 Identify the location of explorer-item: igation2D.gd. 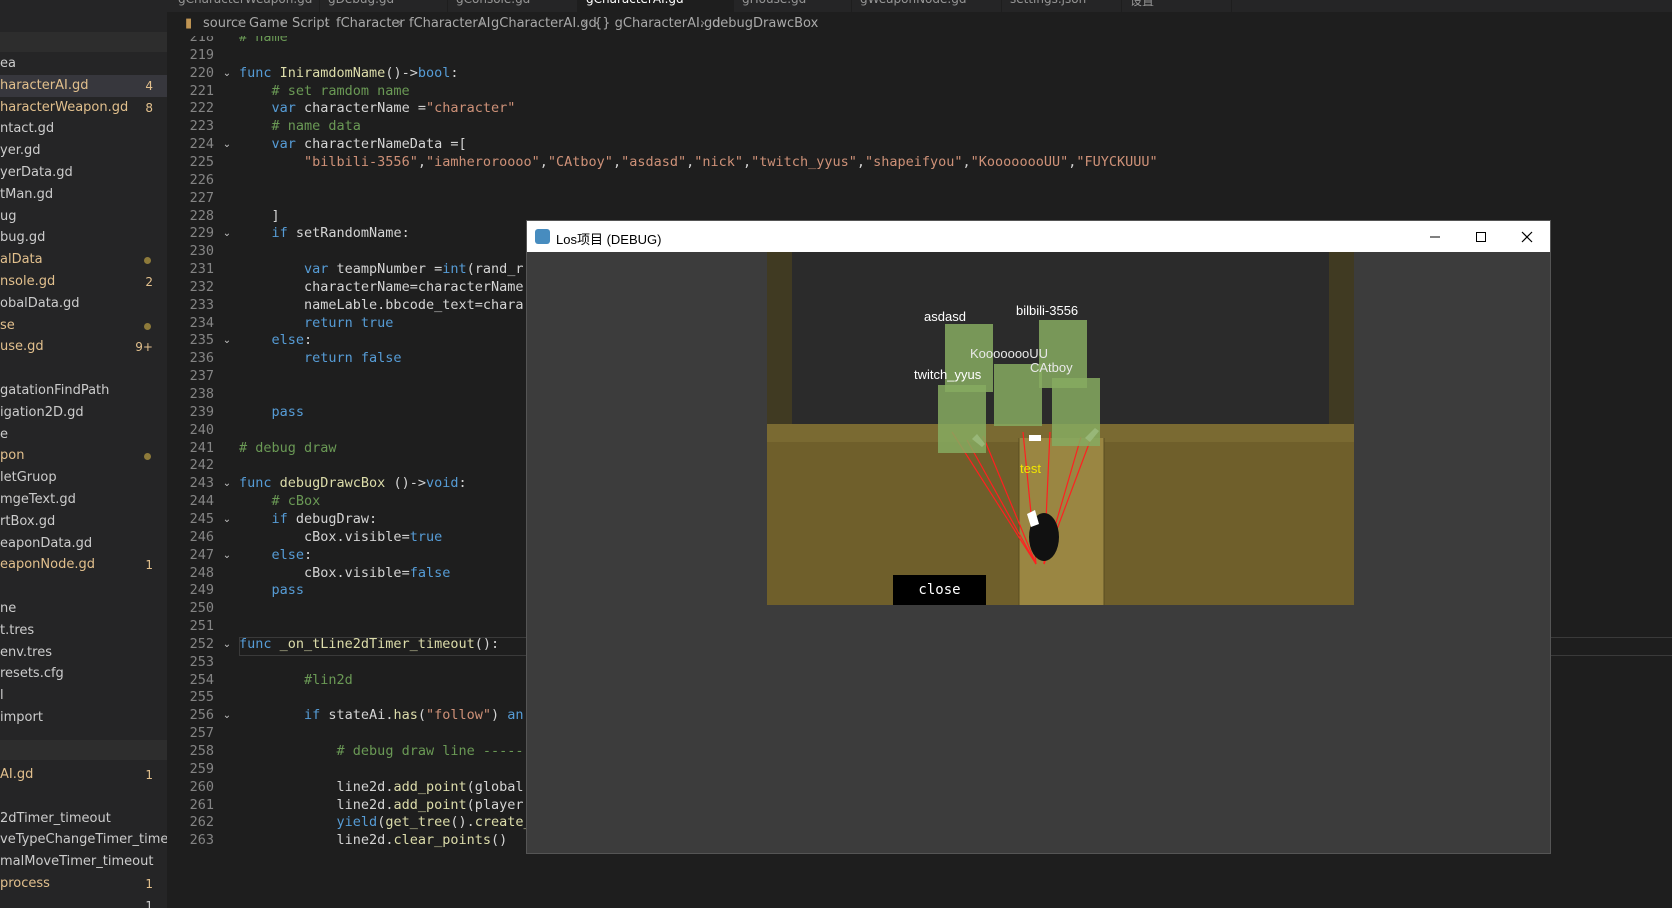
(83, 413).